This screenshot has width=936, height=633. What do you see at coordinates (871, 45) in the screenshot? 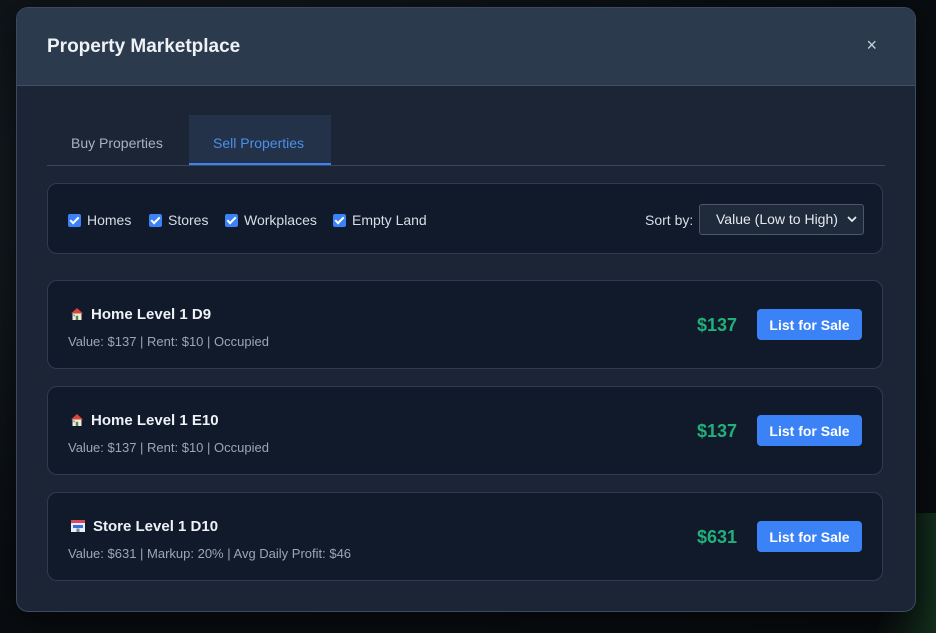
I see `close-button: ×` at bounding box center [871, 45].